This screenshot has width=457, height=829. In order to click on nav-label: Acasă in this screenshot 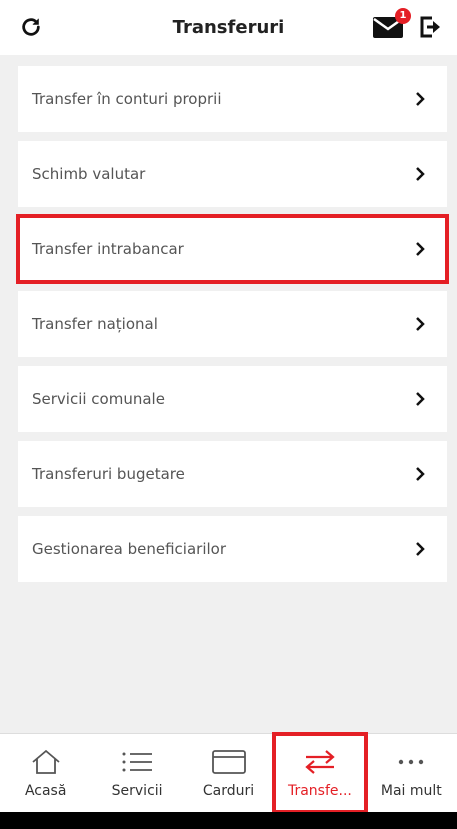, I will do `click(45, 791)`.